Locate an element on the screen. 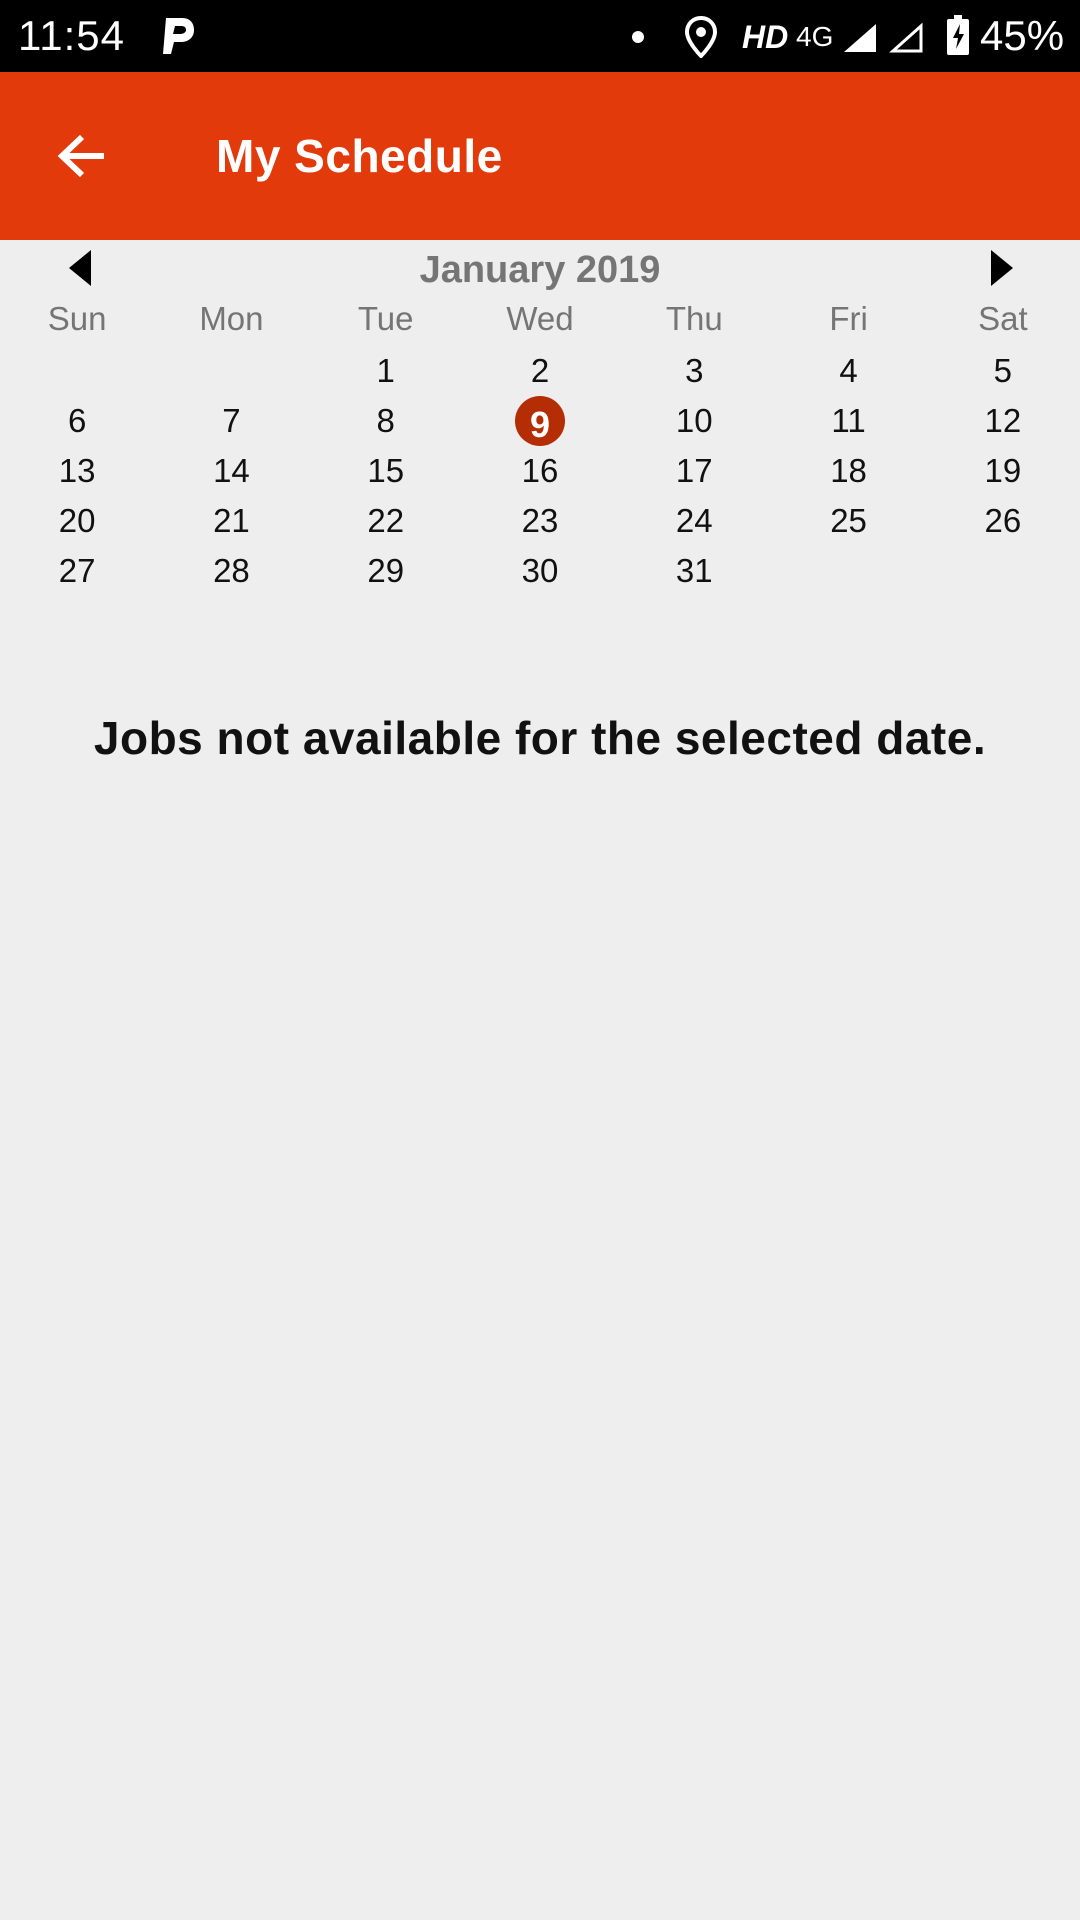 This screenshot has height=1920, width=1080. calendar-day-number: 2 is located at coordinates (540, 370).